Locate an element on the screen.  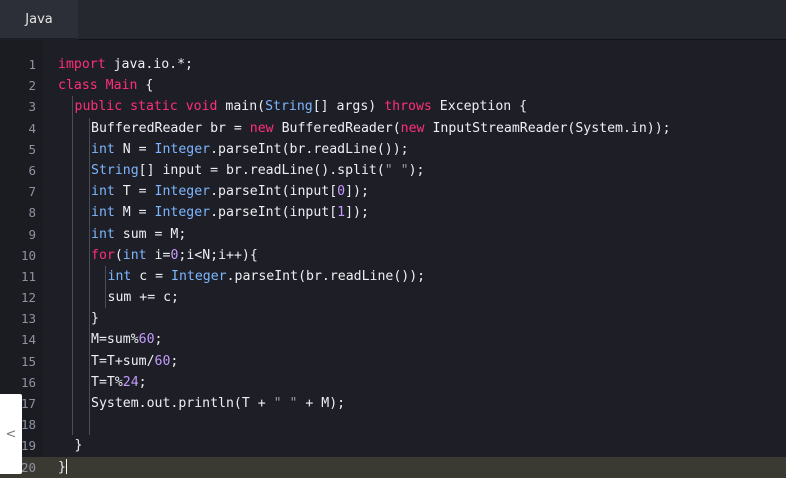
code-token: M=sum% is located at coordinates (115, 340).